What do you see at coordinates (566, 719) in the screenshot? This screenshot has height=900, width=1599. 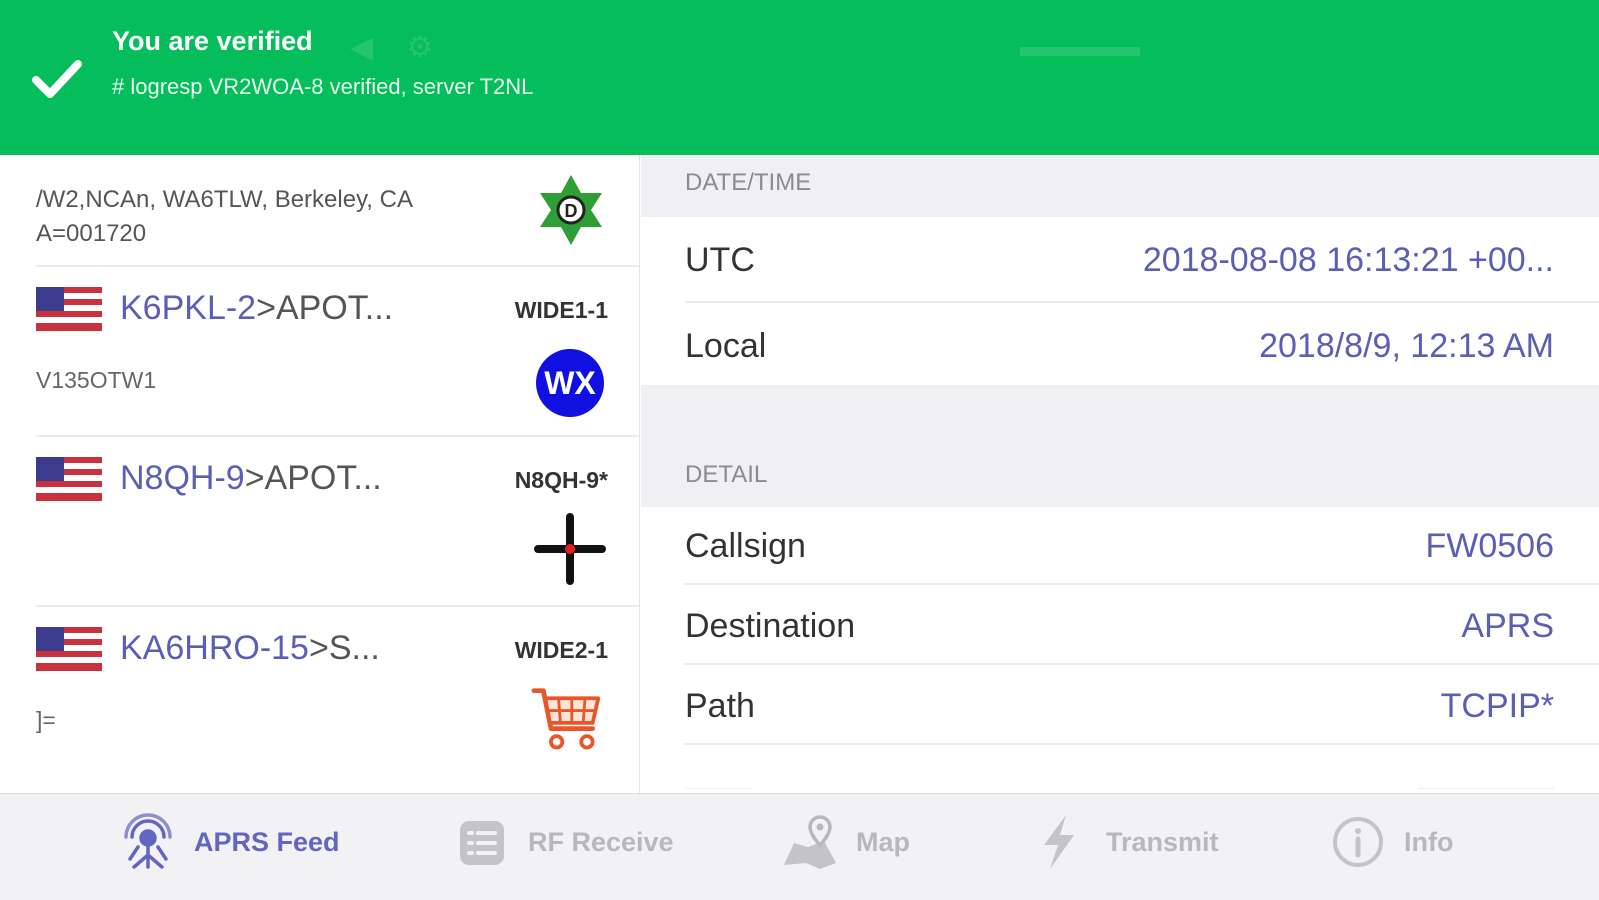 I see `shopping-cart-icon` at bounding box center [566, 719].